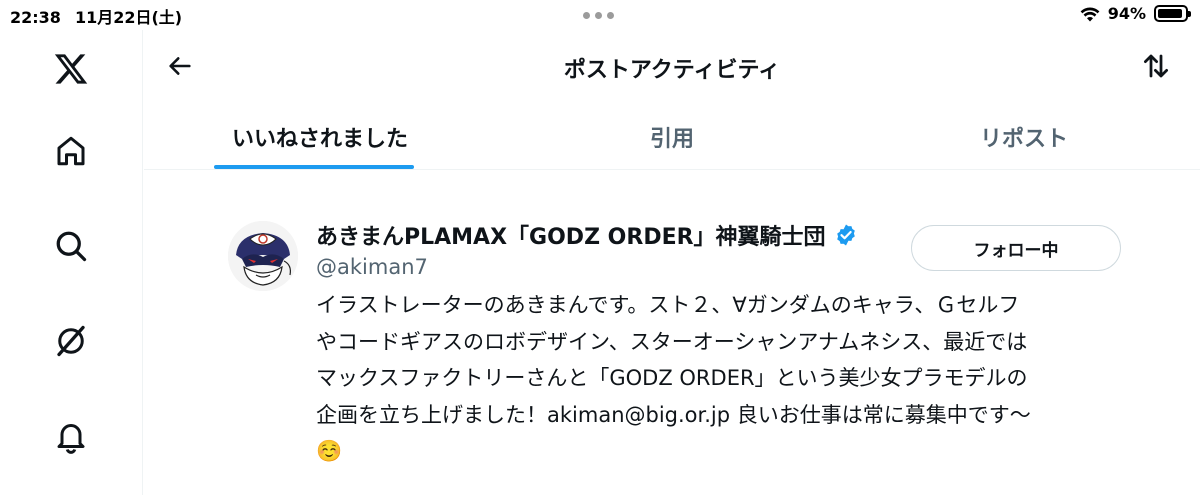  Describe the element at coordinates (672, 341) in the screenshot. I see `bio-line: やコードギアスのロボデザイン、スターオーシャンアナムネシス、最近では` at that location.